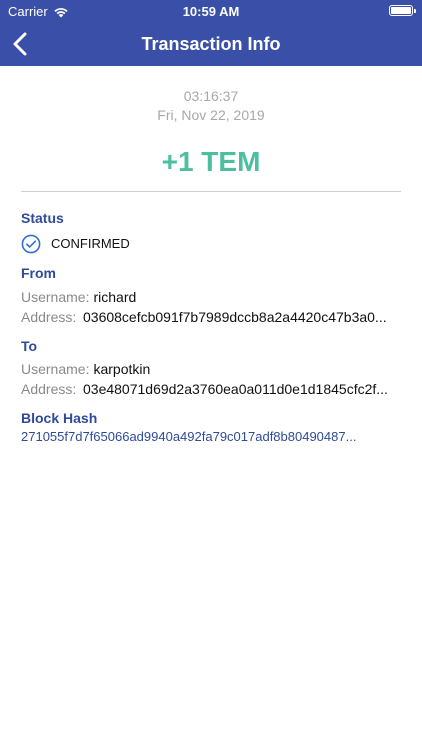 The width and height of the screenshot is (422, 750). I want to click on from-username-row: Username: richard, so click(78, 297).